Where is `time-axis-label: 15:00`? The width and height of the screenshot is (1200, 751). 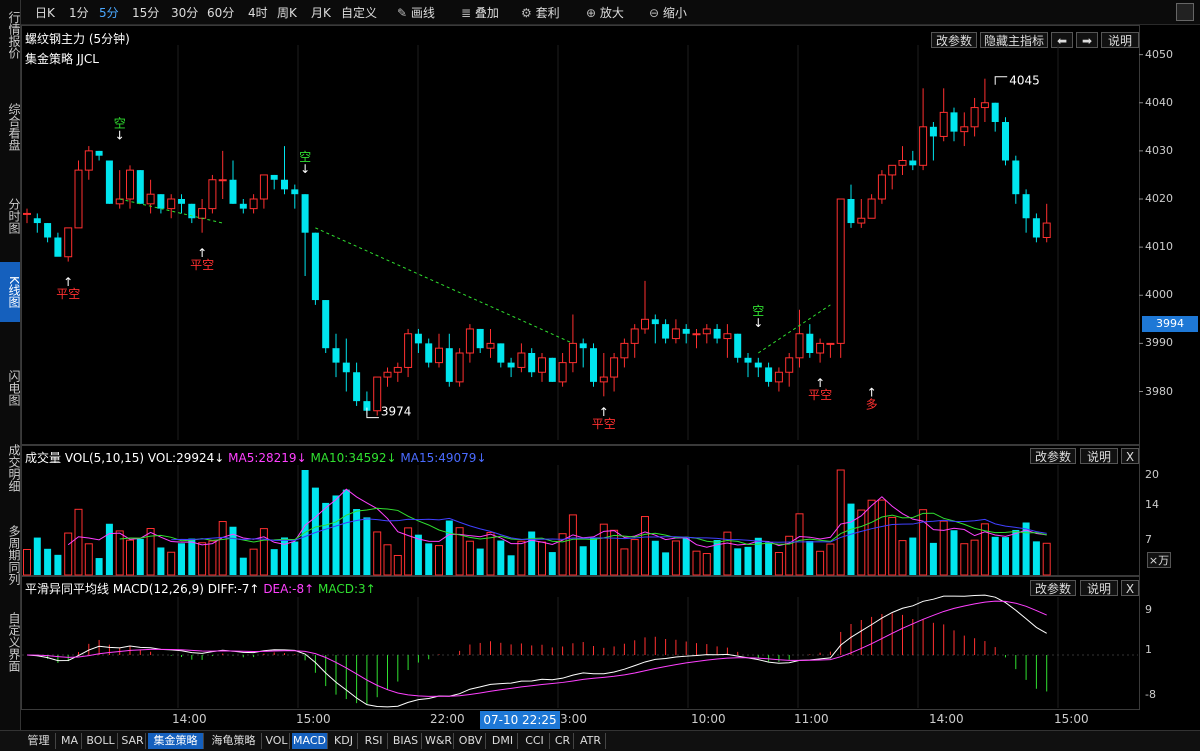 time-axis-label: 15:00 is located at coordinates (313, 719).